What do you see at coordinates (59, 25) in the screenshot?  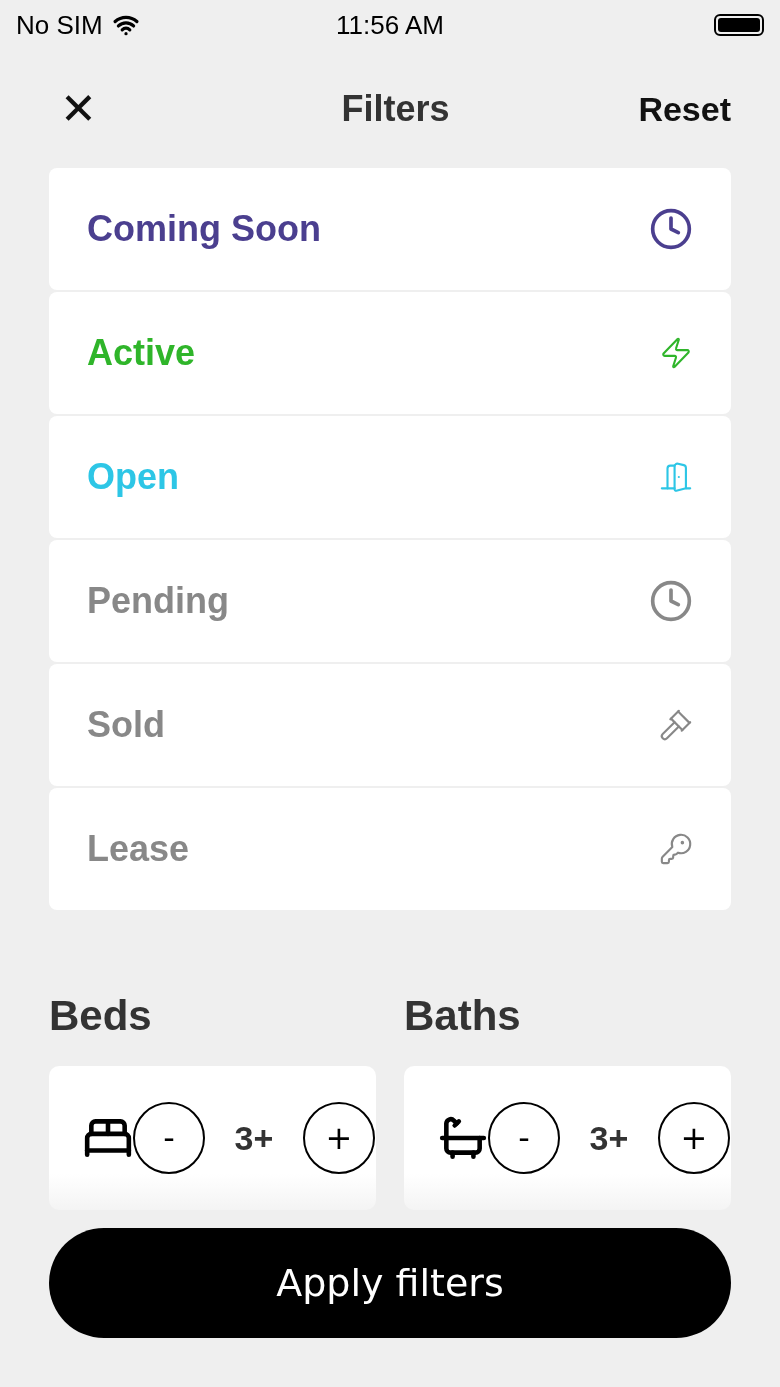 I see `carrier-name: No SIM` at bounding box center [59, 25].